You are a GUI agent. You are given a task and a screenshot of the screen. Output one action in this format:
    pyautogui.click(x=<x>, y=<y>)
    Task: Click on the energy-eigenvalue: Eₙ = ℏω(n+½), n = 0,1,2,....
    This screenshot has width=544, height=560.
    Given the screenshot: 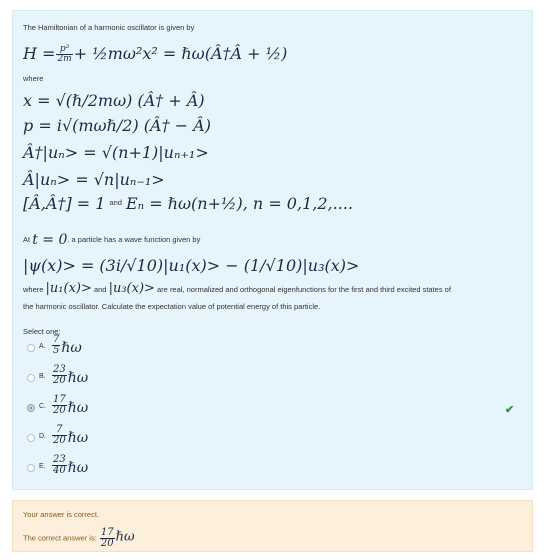 What is the action you would take?
    pyautogui.click(x=239, y=203)
    